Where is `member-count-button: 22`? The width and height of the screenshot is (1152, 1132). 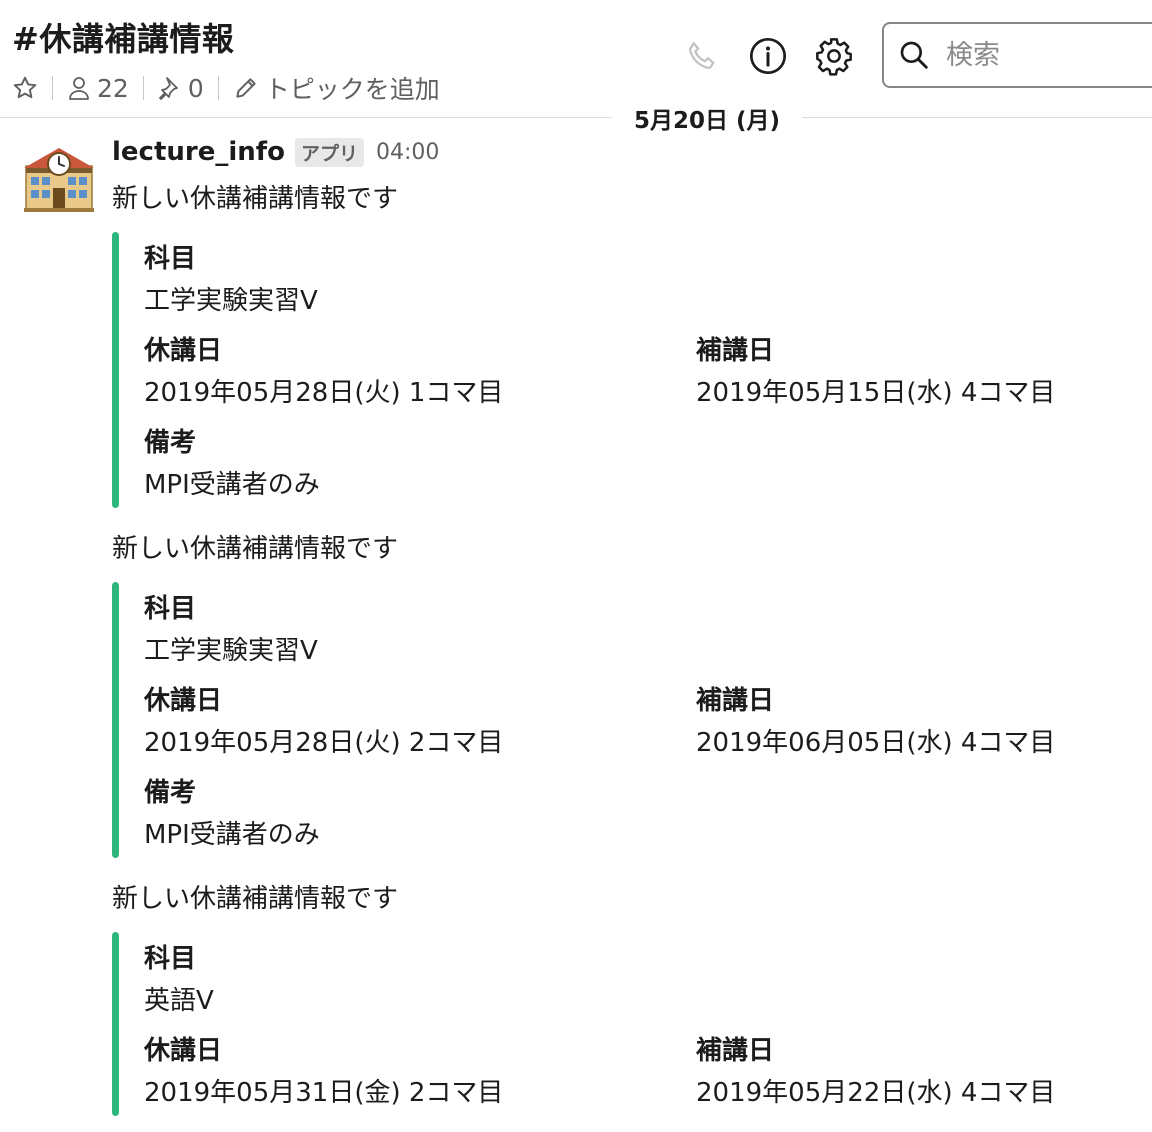
member-count-button: 22 is located at coordinates (98, 88).